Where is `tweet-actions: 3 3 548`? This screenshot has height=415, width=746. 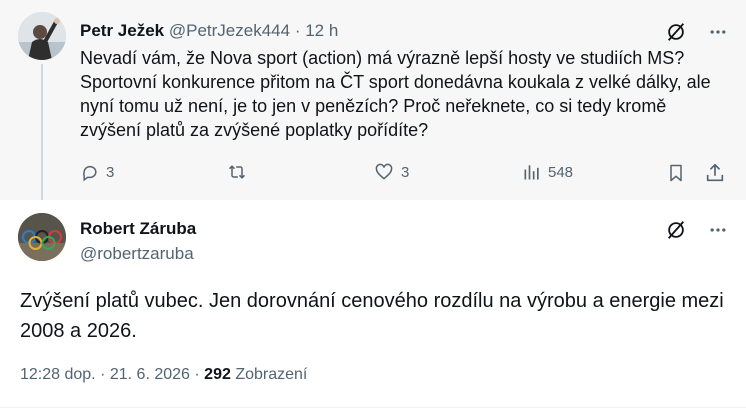 tweet-actions: 3 3 548 is located at coordinates (405, 175).